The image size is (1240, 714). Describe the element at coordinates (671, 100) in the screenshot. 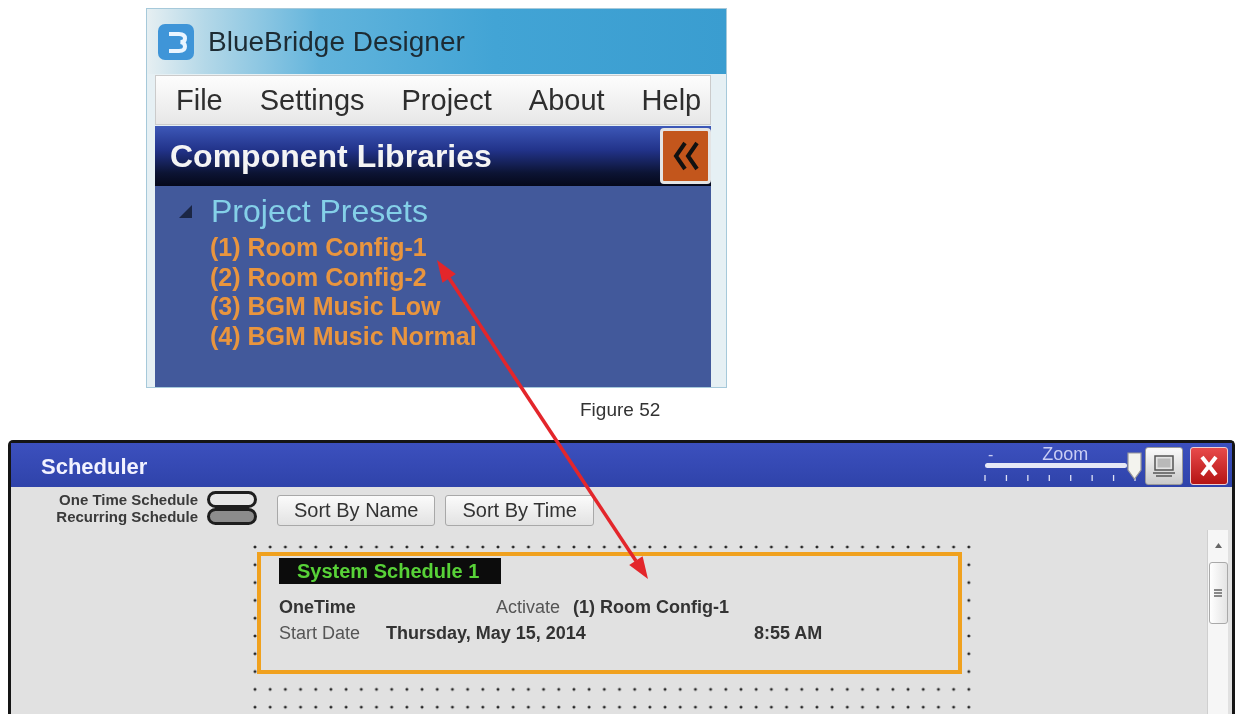

I see `menu-item: Help` at that location.